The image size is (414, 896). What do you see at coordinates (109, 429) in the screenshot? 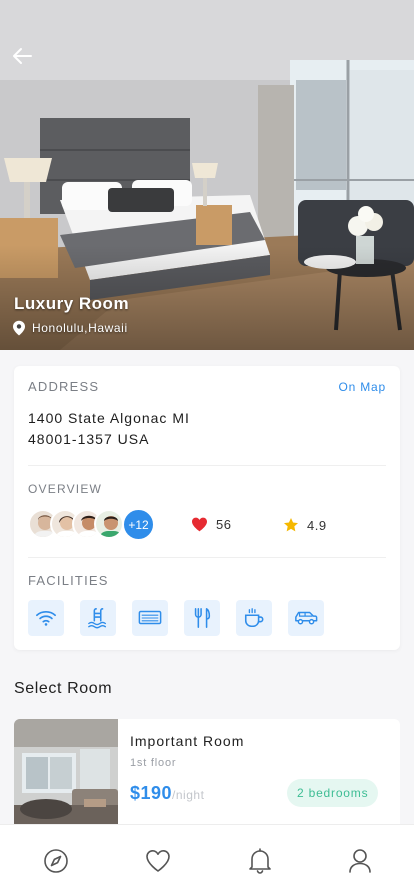
I see `address-text: 1400 State Algonac MI 48001-1357 USA` at bounding box center [109, 429].